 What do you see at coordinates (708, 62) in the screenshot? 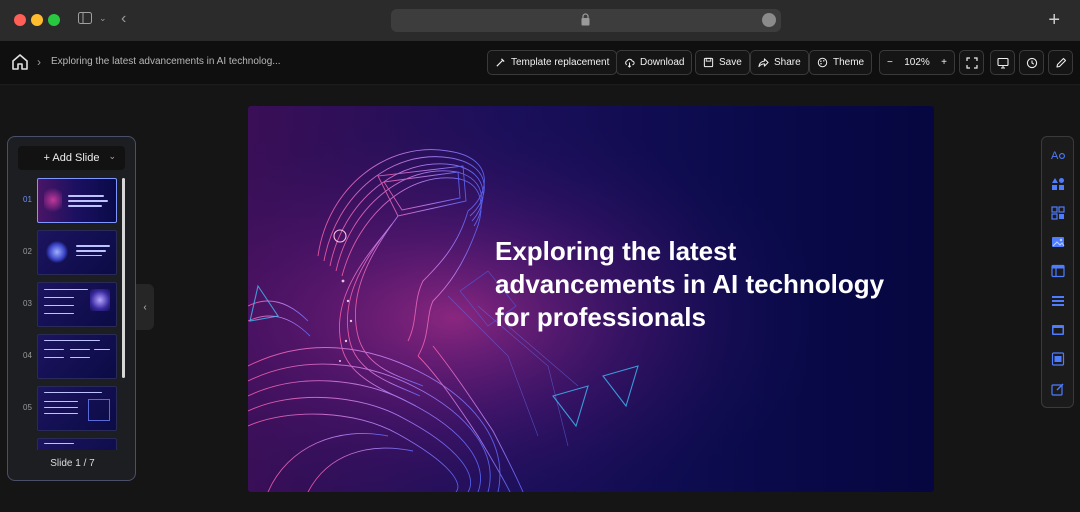
I see `save-icon` at bounding box center [708, 62].